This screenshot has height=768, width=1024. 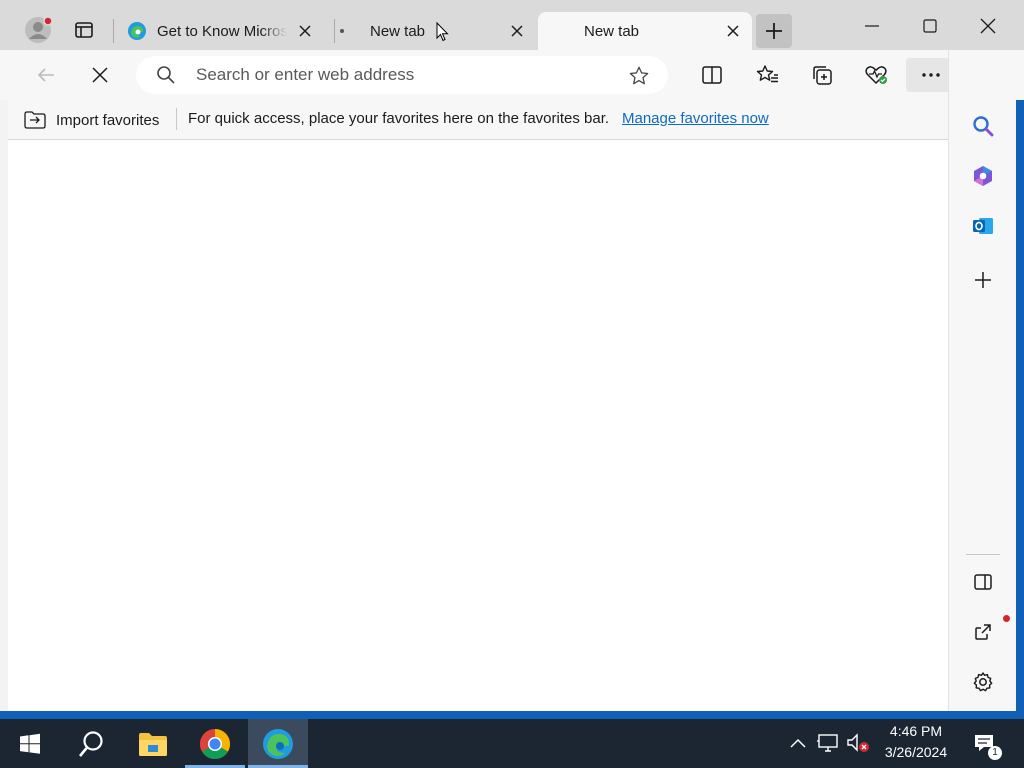 I want to click on collections-button, so click(x=822, y=75).